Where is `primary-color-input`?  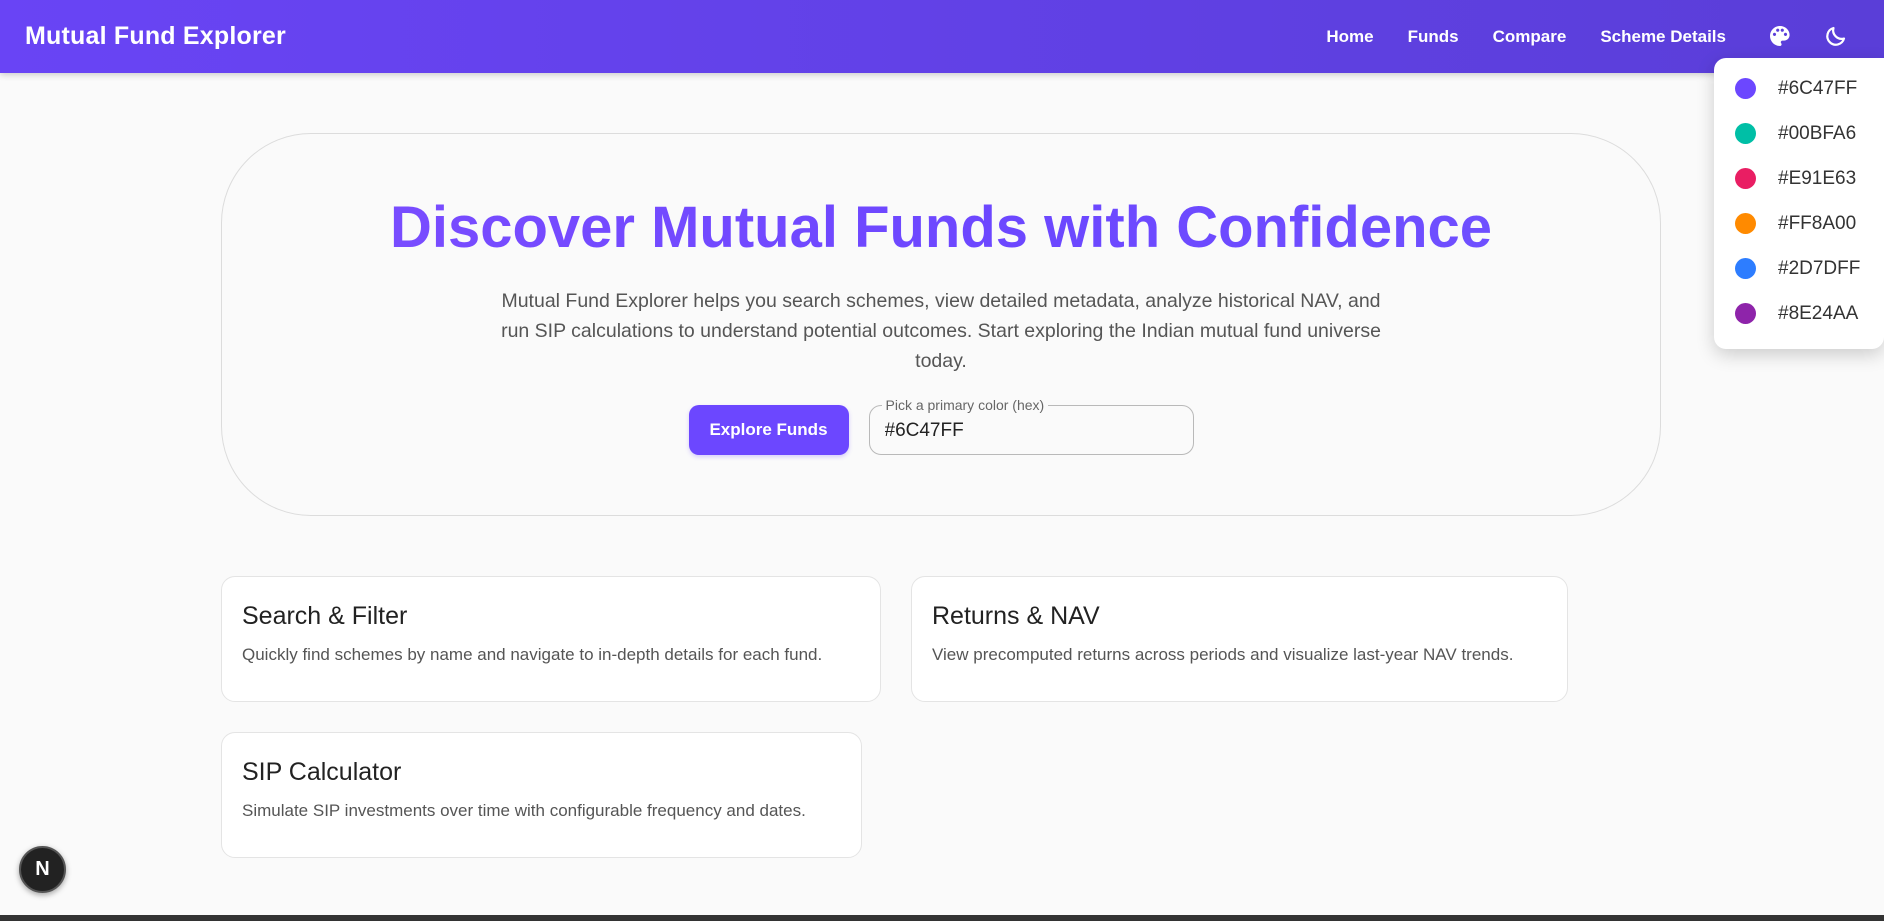 primary-color-input is located at coordinates (1029, 431).